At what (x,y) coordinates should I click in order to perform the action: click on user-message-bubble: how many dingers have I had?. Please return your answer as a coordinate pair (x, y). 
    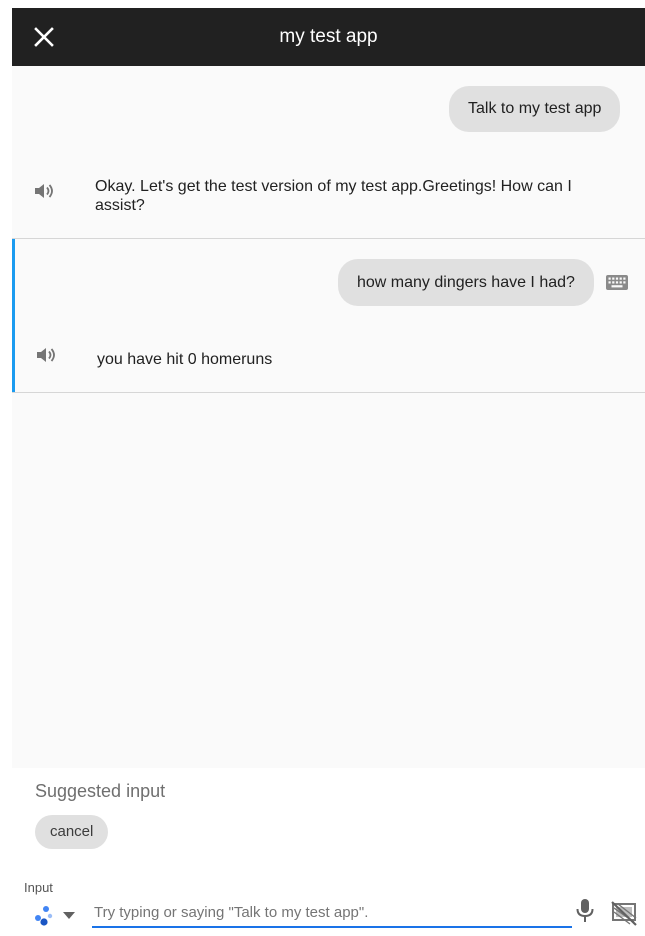
    Looking at the image, I should click on (466, 282).